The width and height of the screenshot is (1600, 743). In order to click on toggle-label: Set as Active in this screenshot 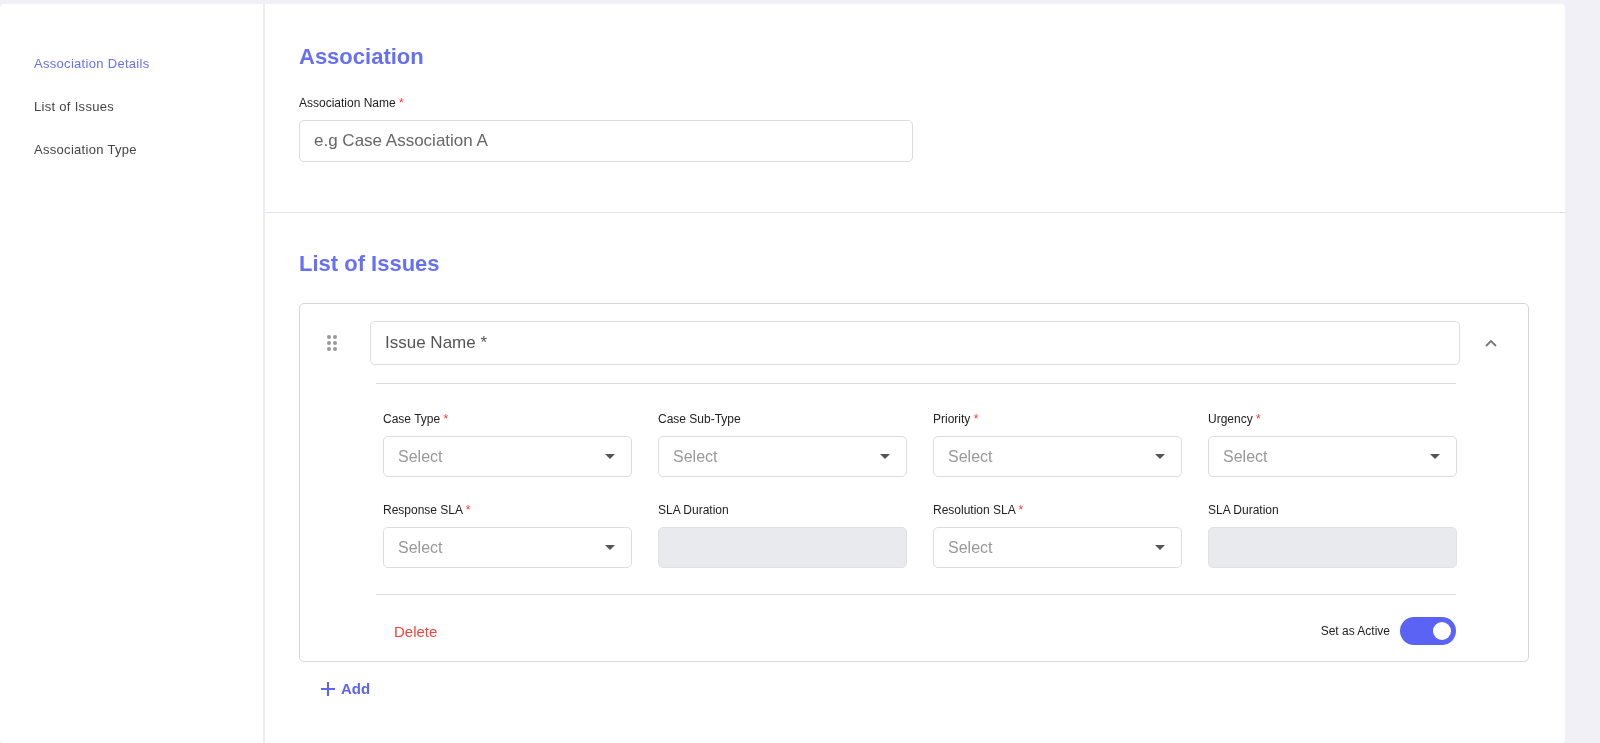, I will do `click(1355, 631)`.